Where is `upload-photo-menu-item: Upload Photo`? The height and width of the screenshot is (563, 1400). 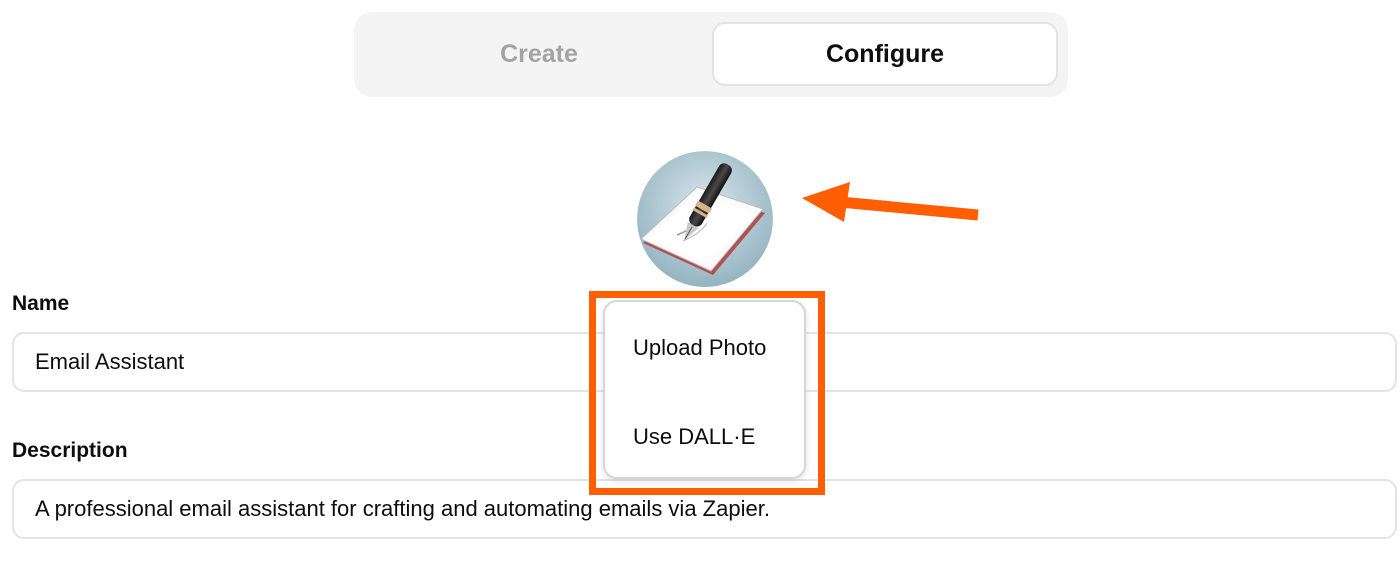 upload-photo-menu-item: Upload Photo is located at coordinates (699, 348).